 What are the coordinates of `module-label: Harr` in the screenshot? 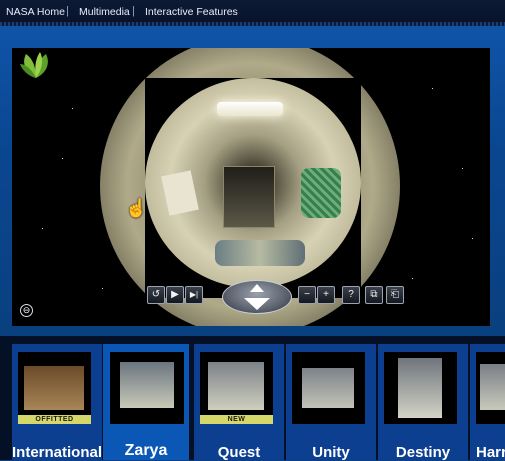 It's located at (490, 452).